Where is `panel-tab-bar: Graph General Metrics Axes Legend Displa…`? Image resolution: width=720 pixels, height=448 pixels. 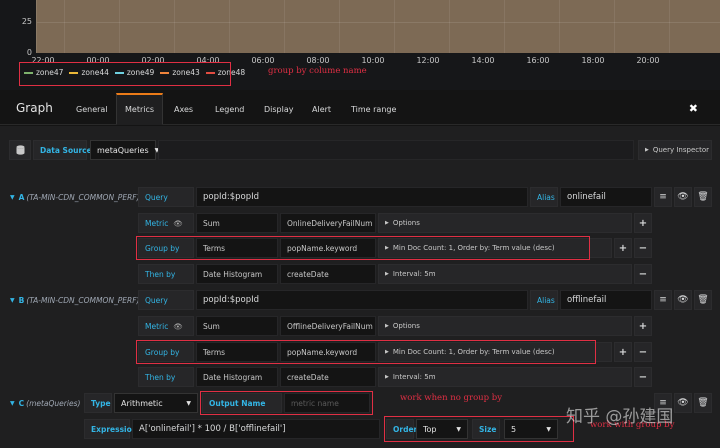 panel-tab-bar: Graph General Metrics Axes Legend Displa… is located at coordinates (360, 109).